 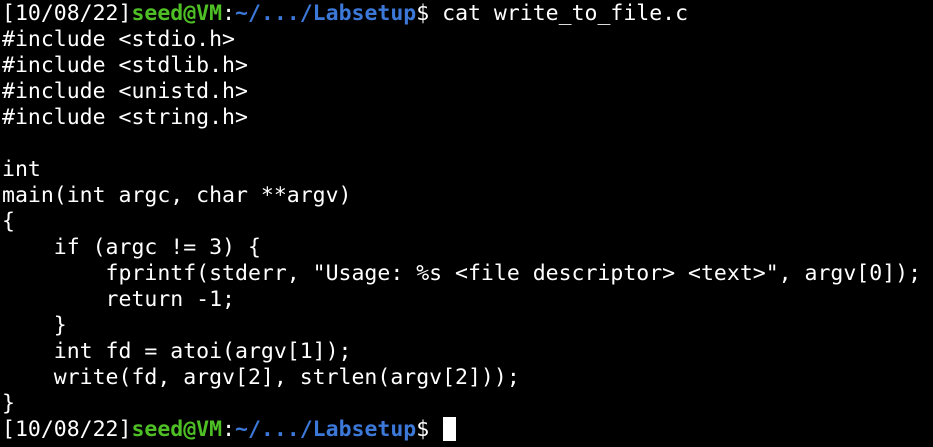 I want to click on output-line: main(int argc, char **argv), so click(x=177, y=195).